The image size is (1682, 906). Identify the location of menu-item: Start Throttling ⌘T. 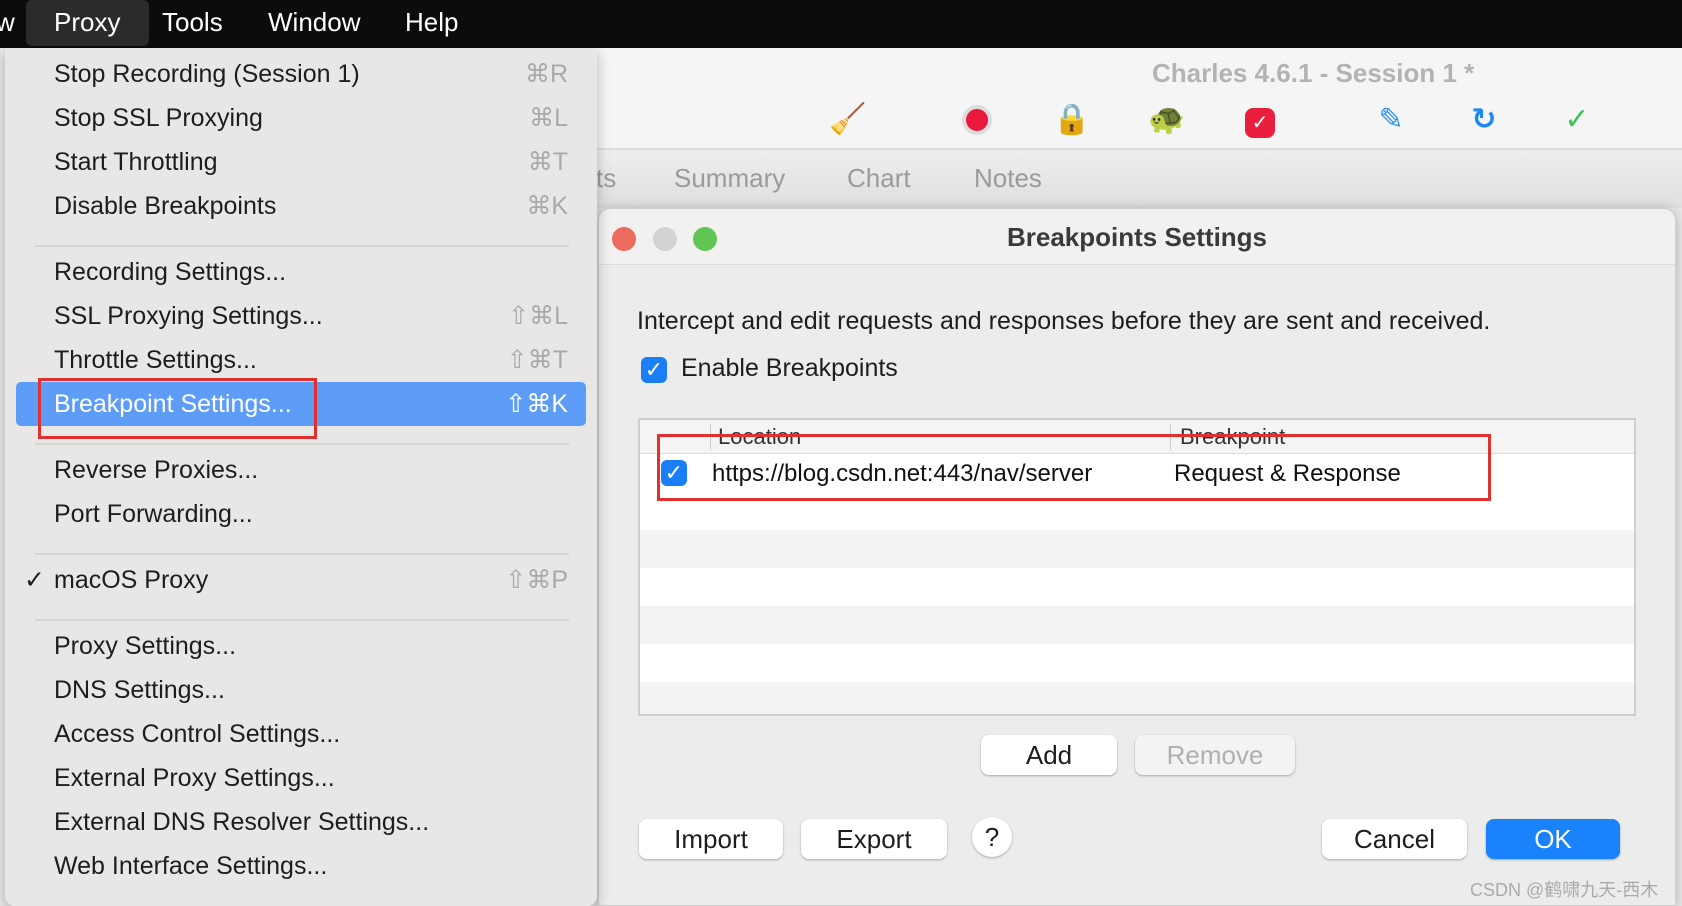
(301, 162).